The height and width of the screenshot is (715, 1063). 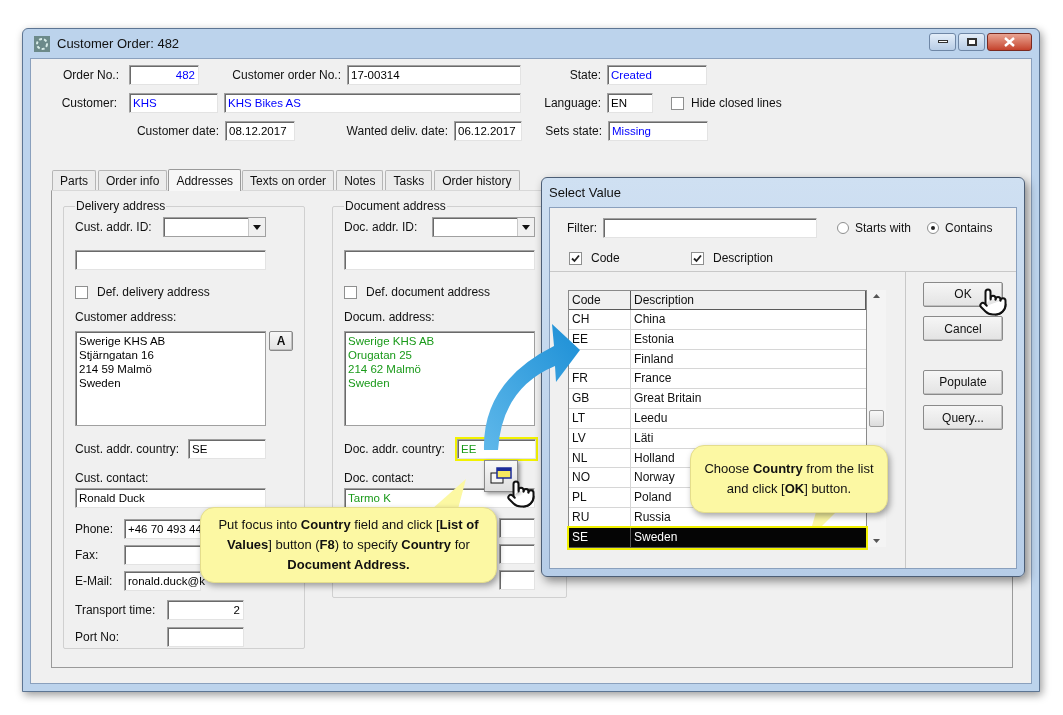 What do you see at coordinates (114, 227) in the screenshot?
I see `field-label: Cust. addr. ID:` at bounding box center [114, 227].